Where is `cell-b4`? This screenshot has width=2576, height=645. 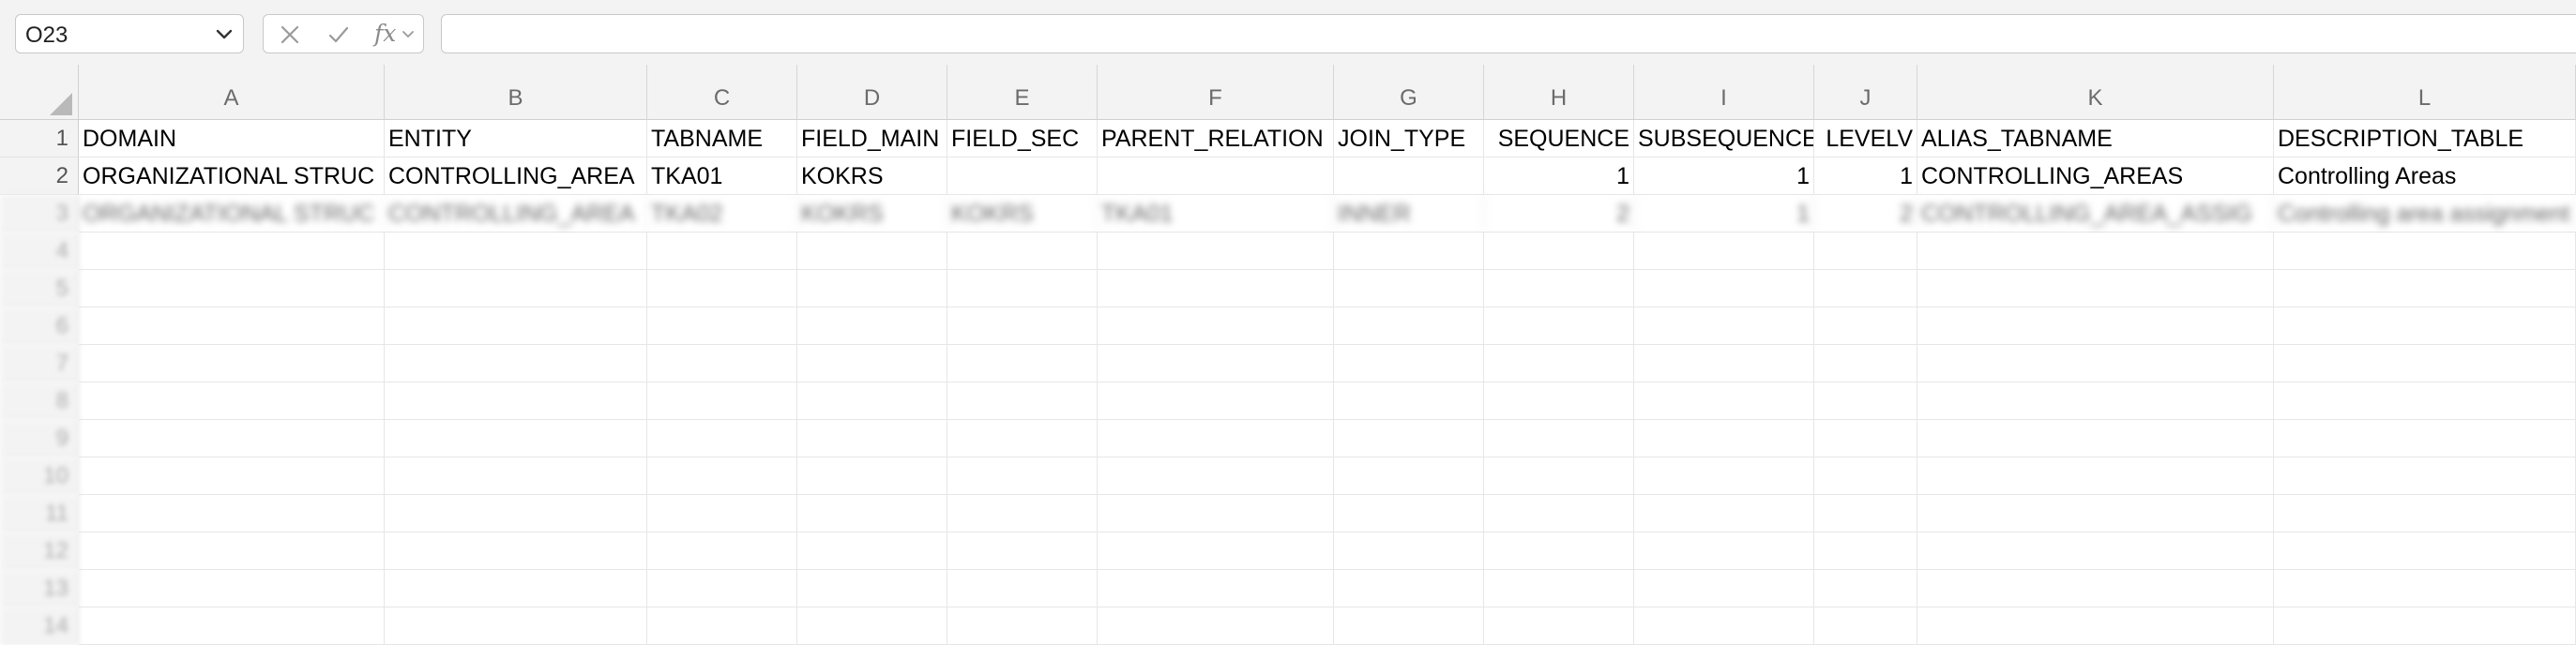 cell-b4 is located at coordinates (516, 251).